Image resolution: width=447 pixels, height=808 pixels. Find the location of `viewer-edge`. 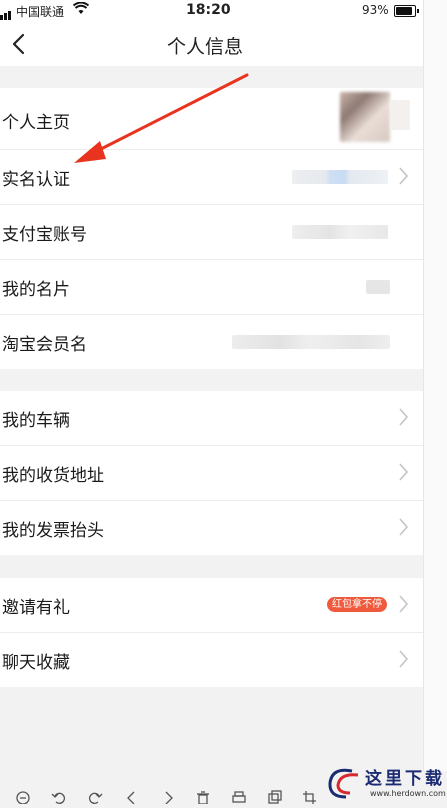

viewer-edge is located at coordinates (435, 401).